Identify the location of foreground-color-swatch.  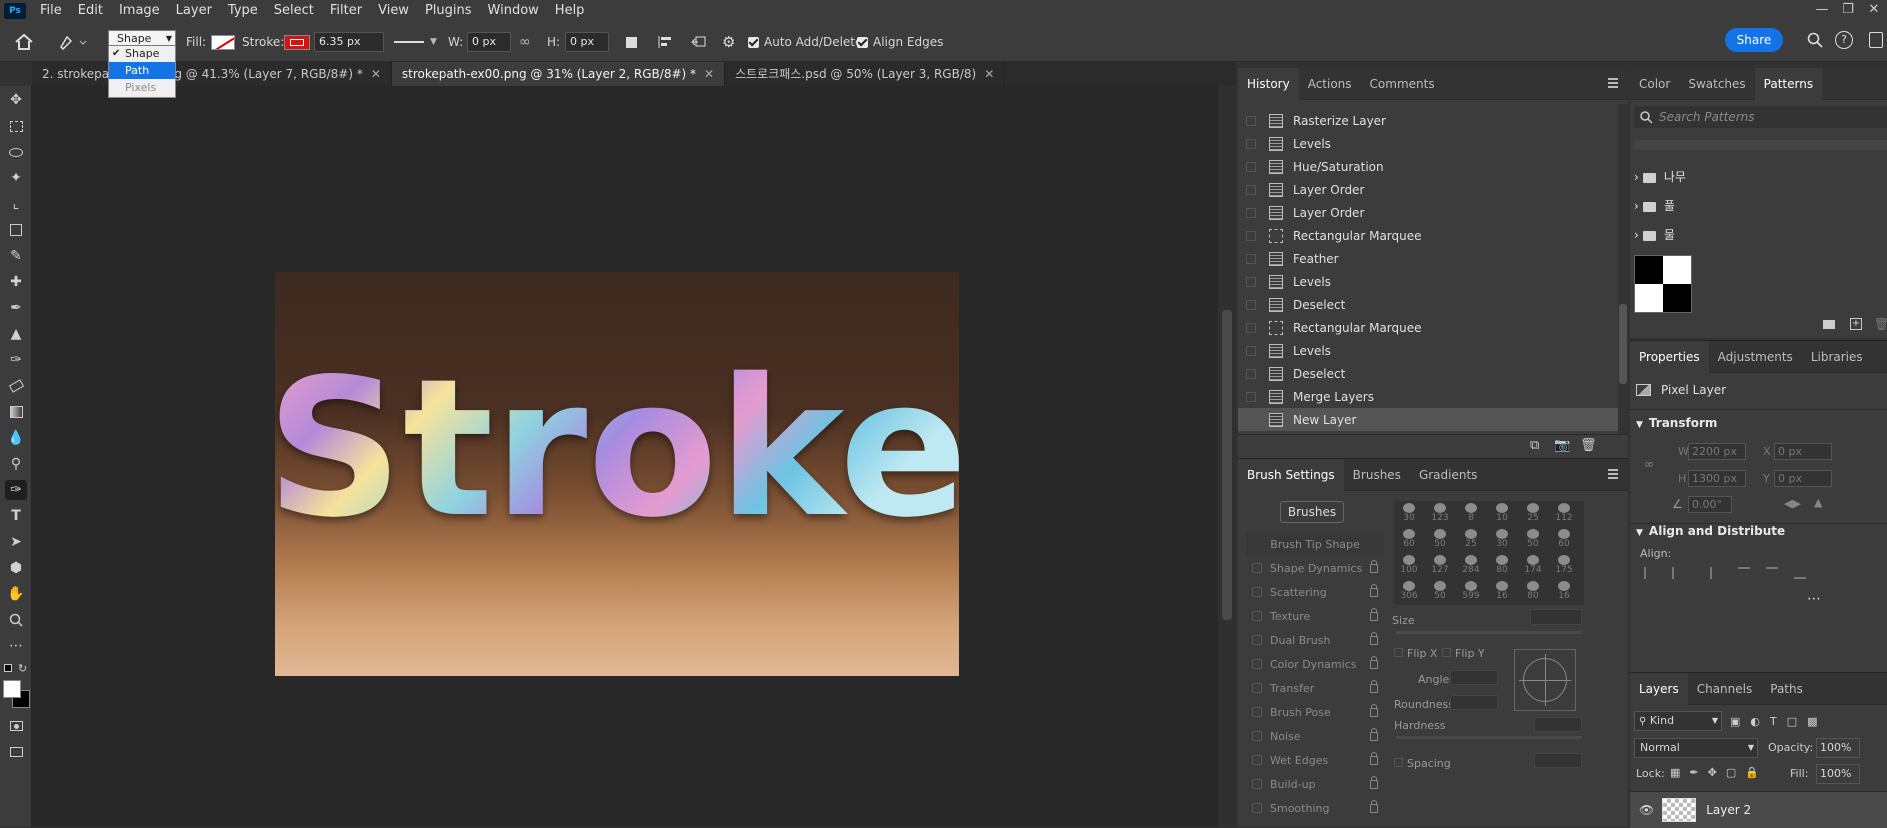
(12, 689).